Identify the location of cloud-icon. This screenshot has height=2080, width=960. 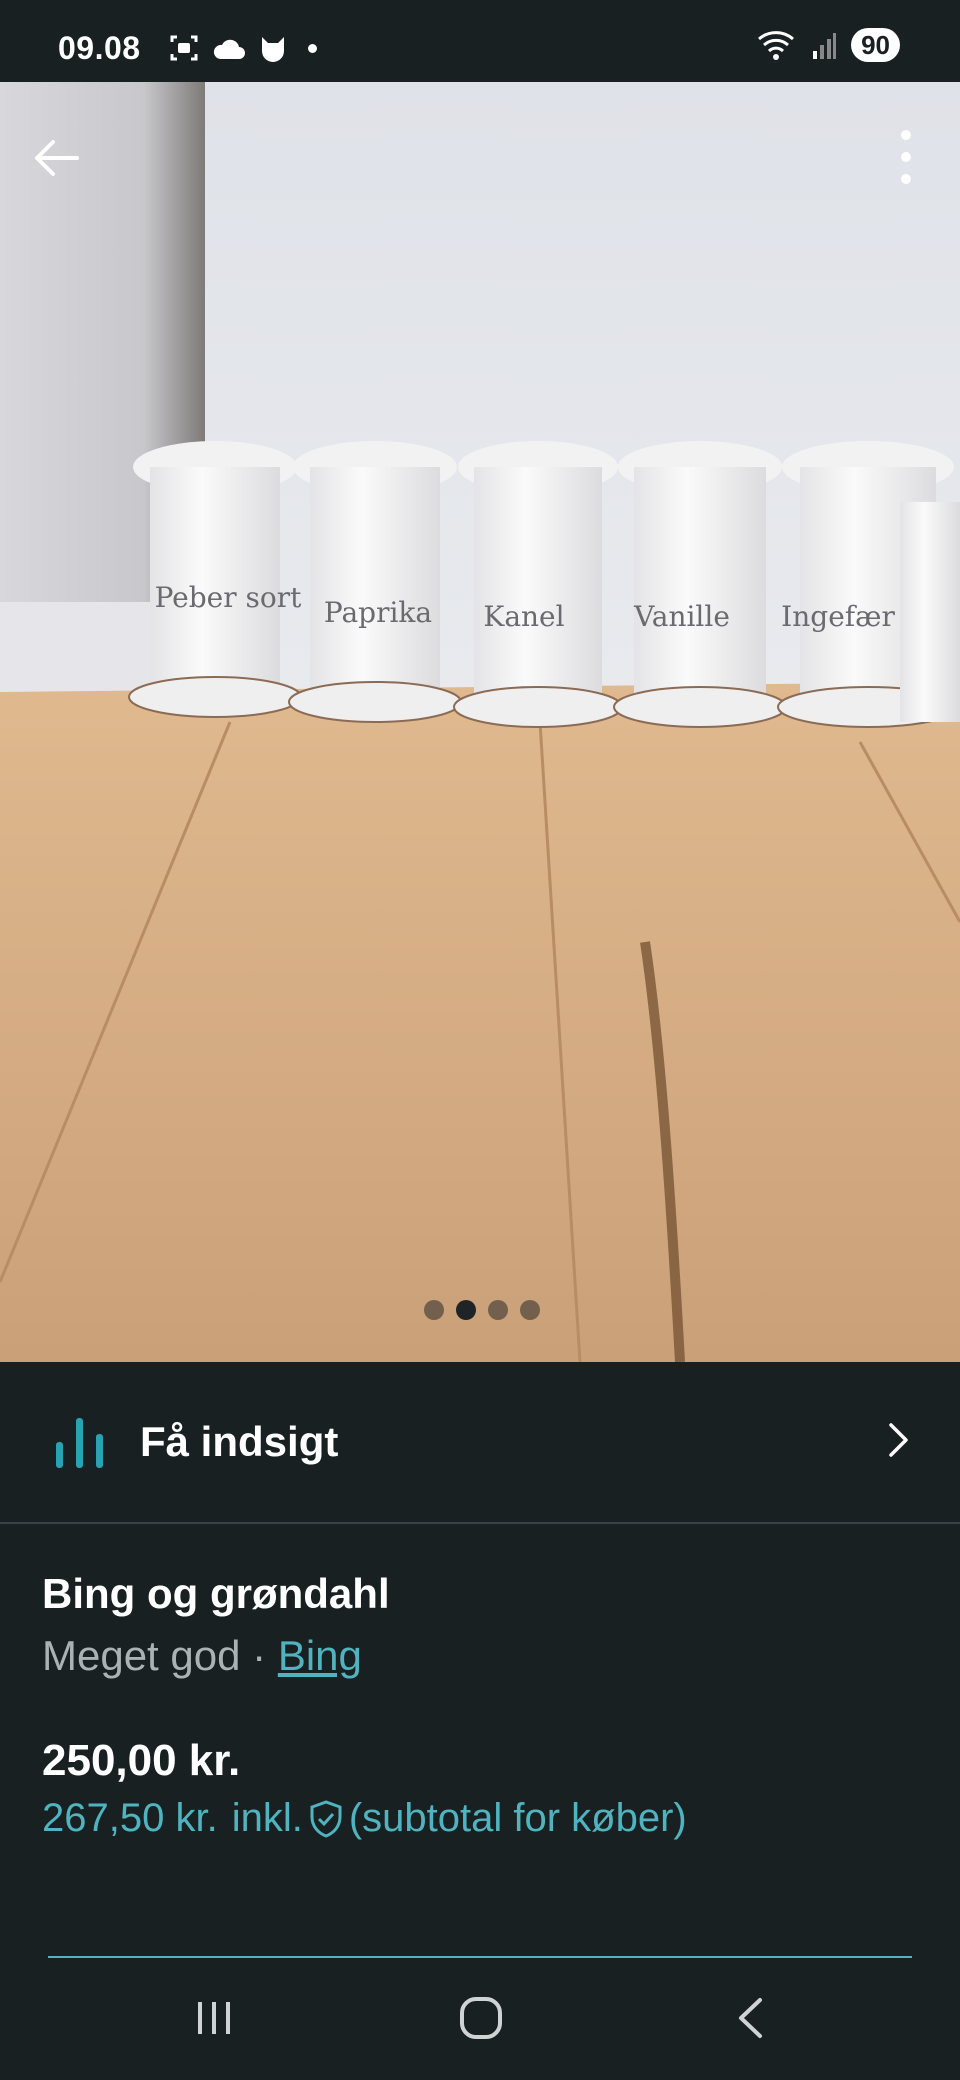
(229, 49).